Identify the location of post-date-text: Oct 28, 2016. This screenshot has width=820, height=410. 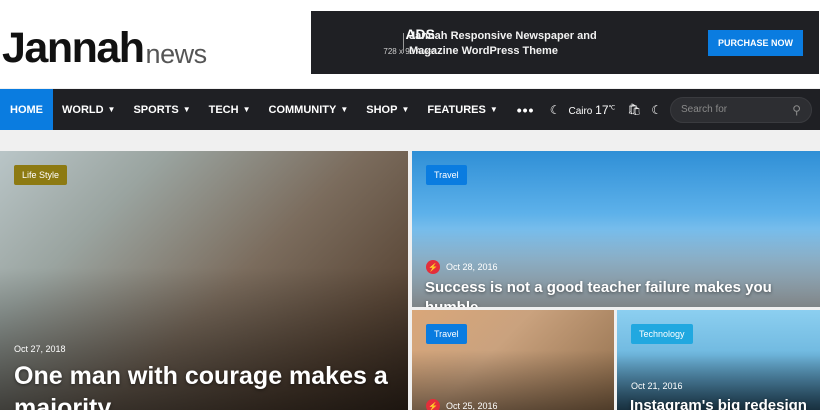
(472, 267).